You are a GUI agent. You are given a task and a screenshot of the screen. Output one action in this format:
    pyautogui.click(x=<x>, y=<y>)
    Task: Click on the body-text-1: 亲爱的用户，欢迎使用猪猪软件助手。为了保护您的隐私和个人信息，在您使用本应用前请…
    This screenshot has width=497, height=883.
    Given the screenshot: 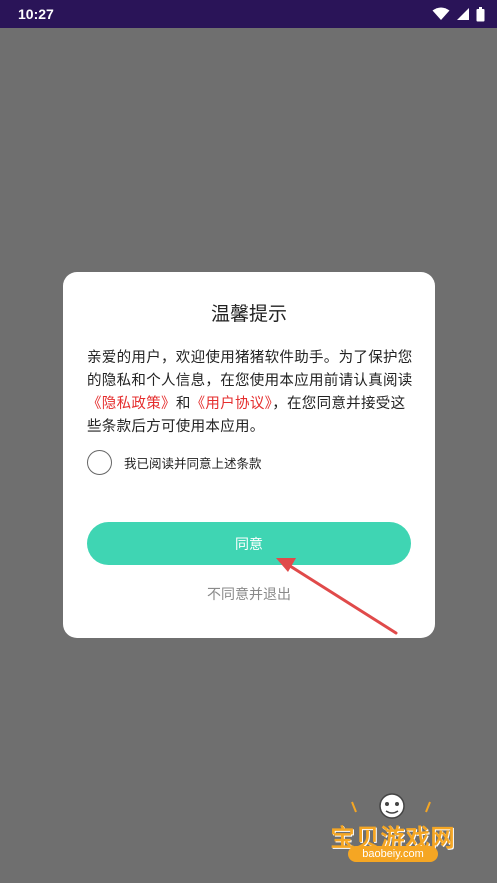 What is the action you would take?
    pyautogui.click(x=250, y=369)
    